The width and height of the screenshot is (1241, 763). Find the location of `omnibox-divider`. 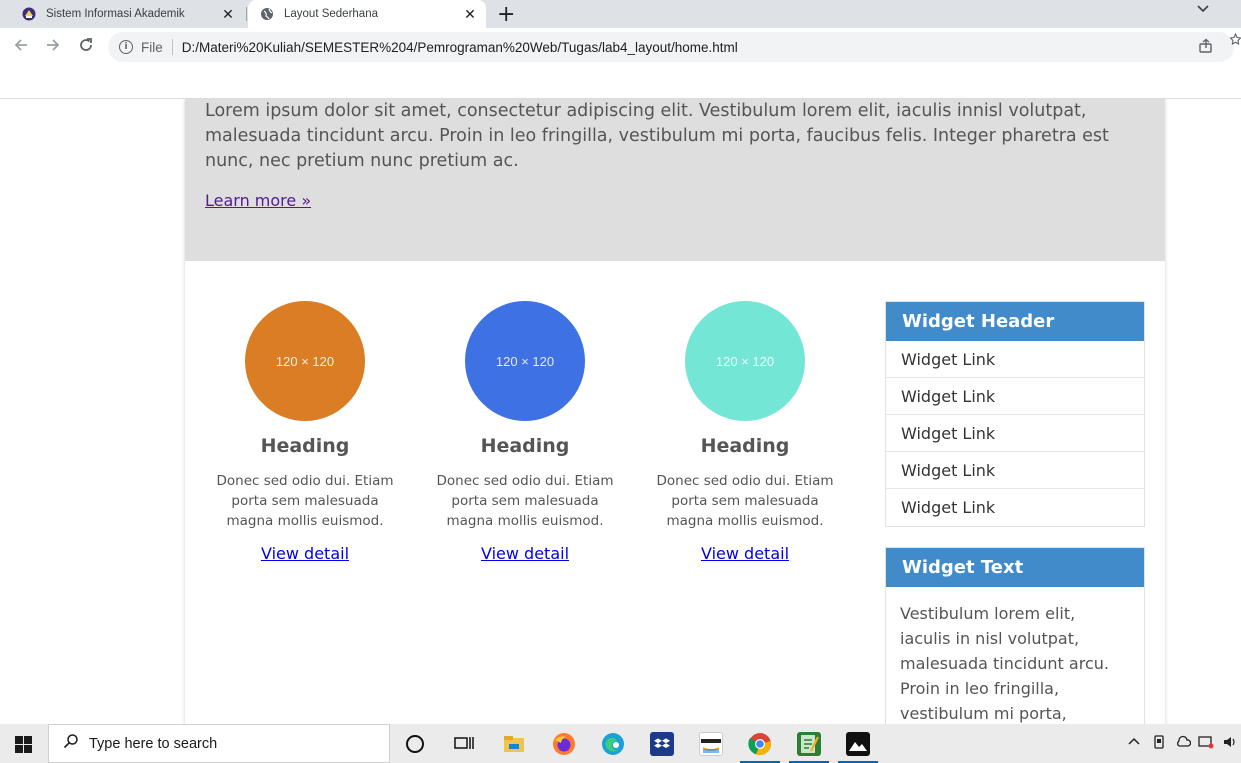

omnibox-divider is located at coordinates (172, 47).